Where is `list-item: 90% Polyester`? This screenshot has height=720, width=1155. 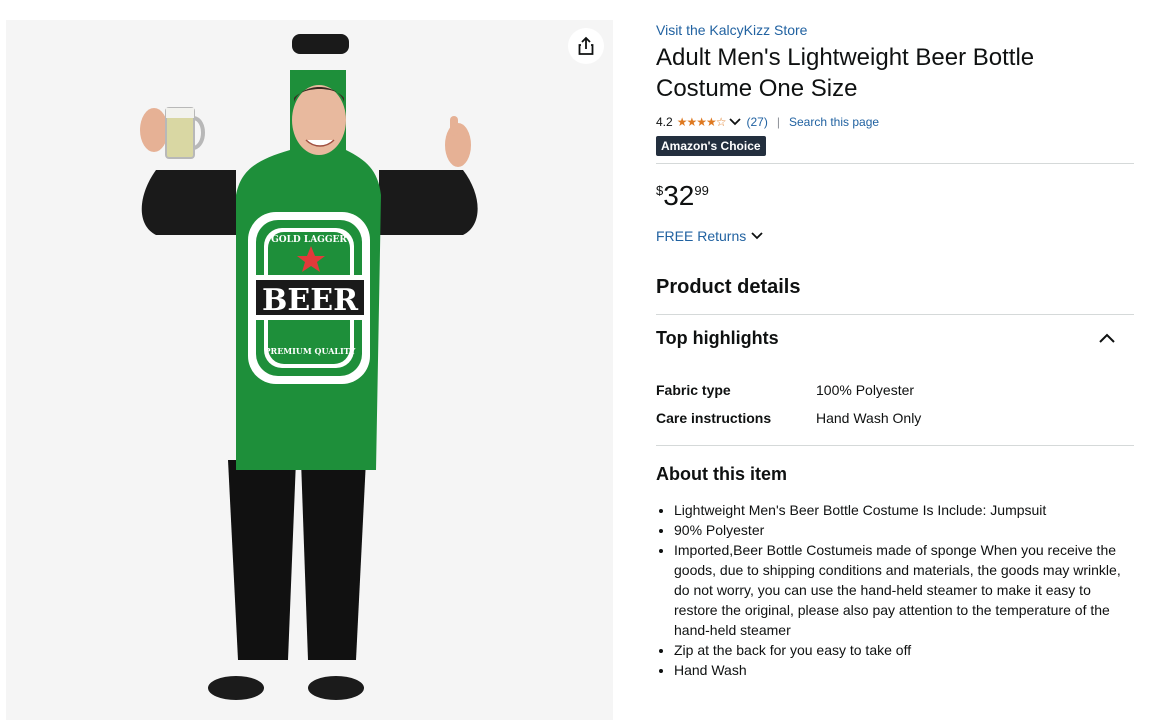
list-item: 90% Polyester is located at coordinates (905, 530).